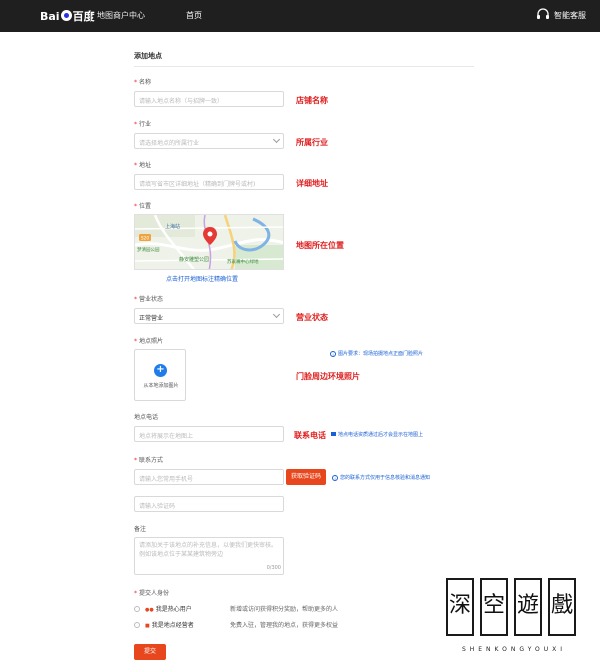 This screenshot has width=600, height=670. I want to click on identity-option-user: ●● 我是热心用户 新增或访问获得积分奖励，帮助更多的人, so click(236, 608).